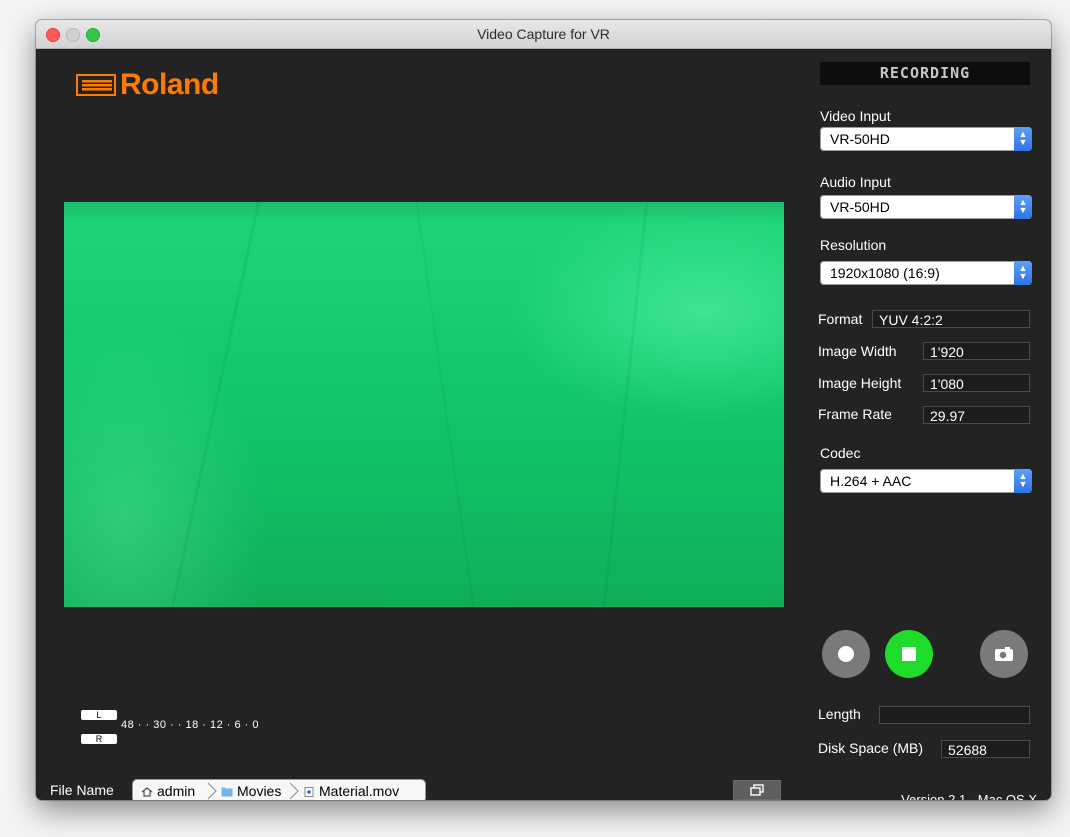 This screenshot has height=837, width=1070. I want to click on home-icon, so click(147, 792).